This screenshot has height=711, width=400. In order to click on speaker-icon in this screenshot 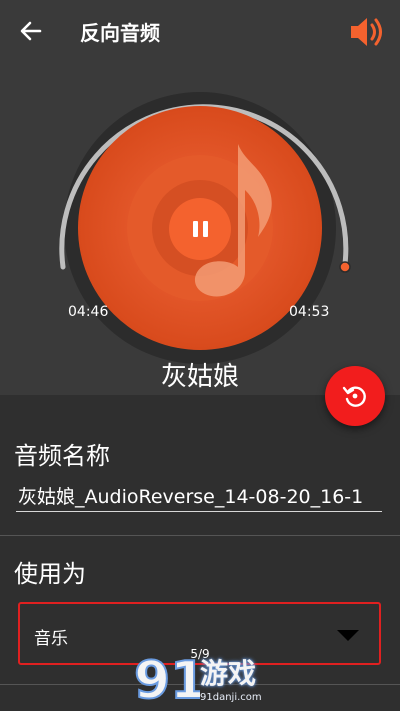, I will do `click(366, 32)`.